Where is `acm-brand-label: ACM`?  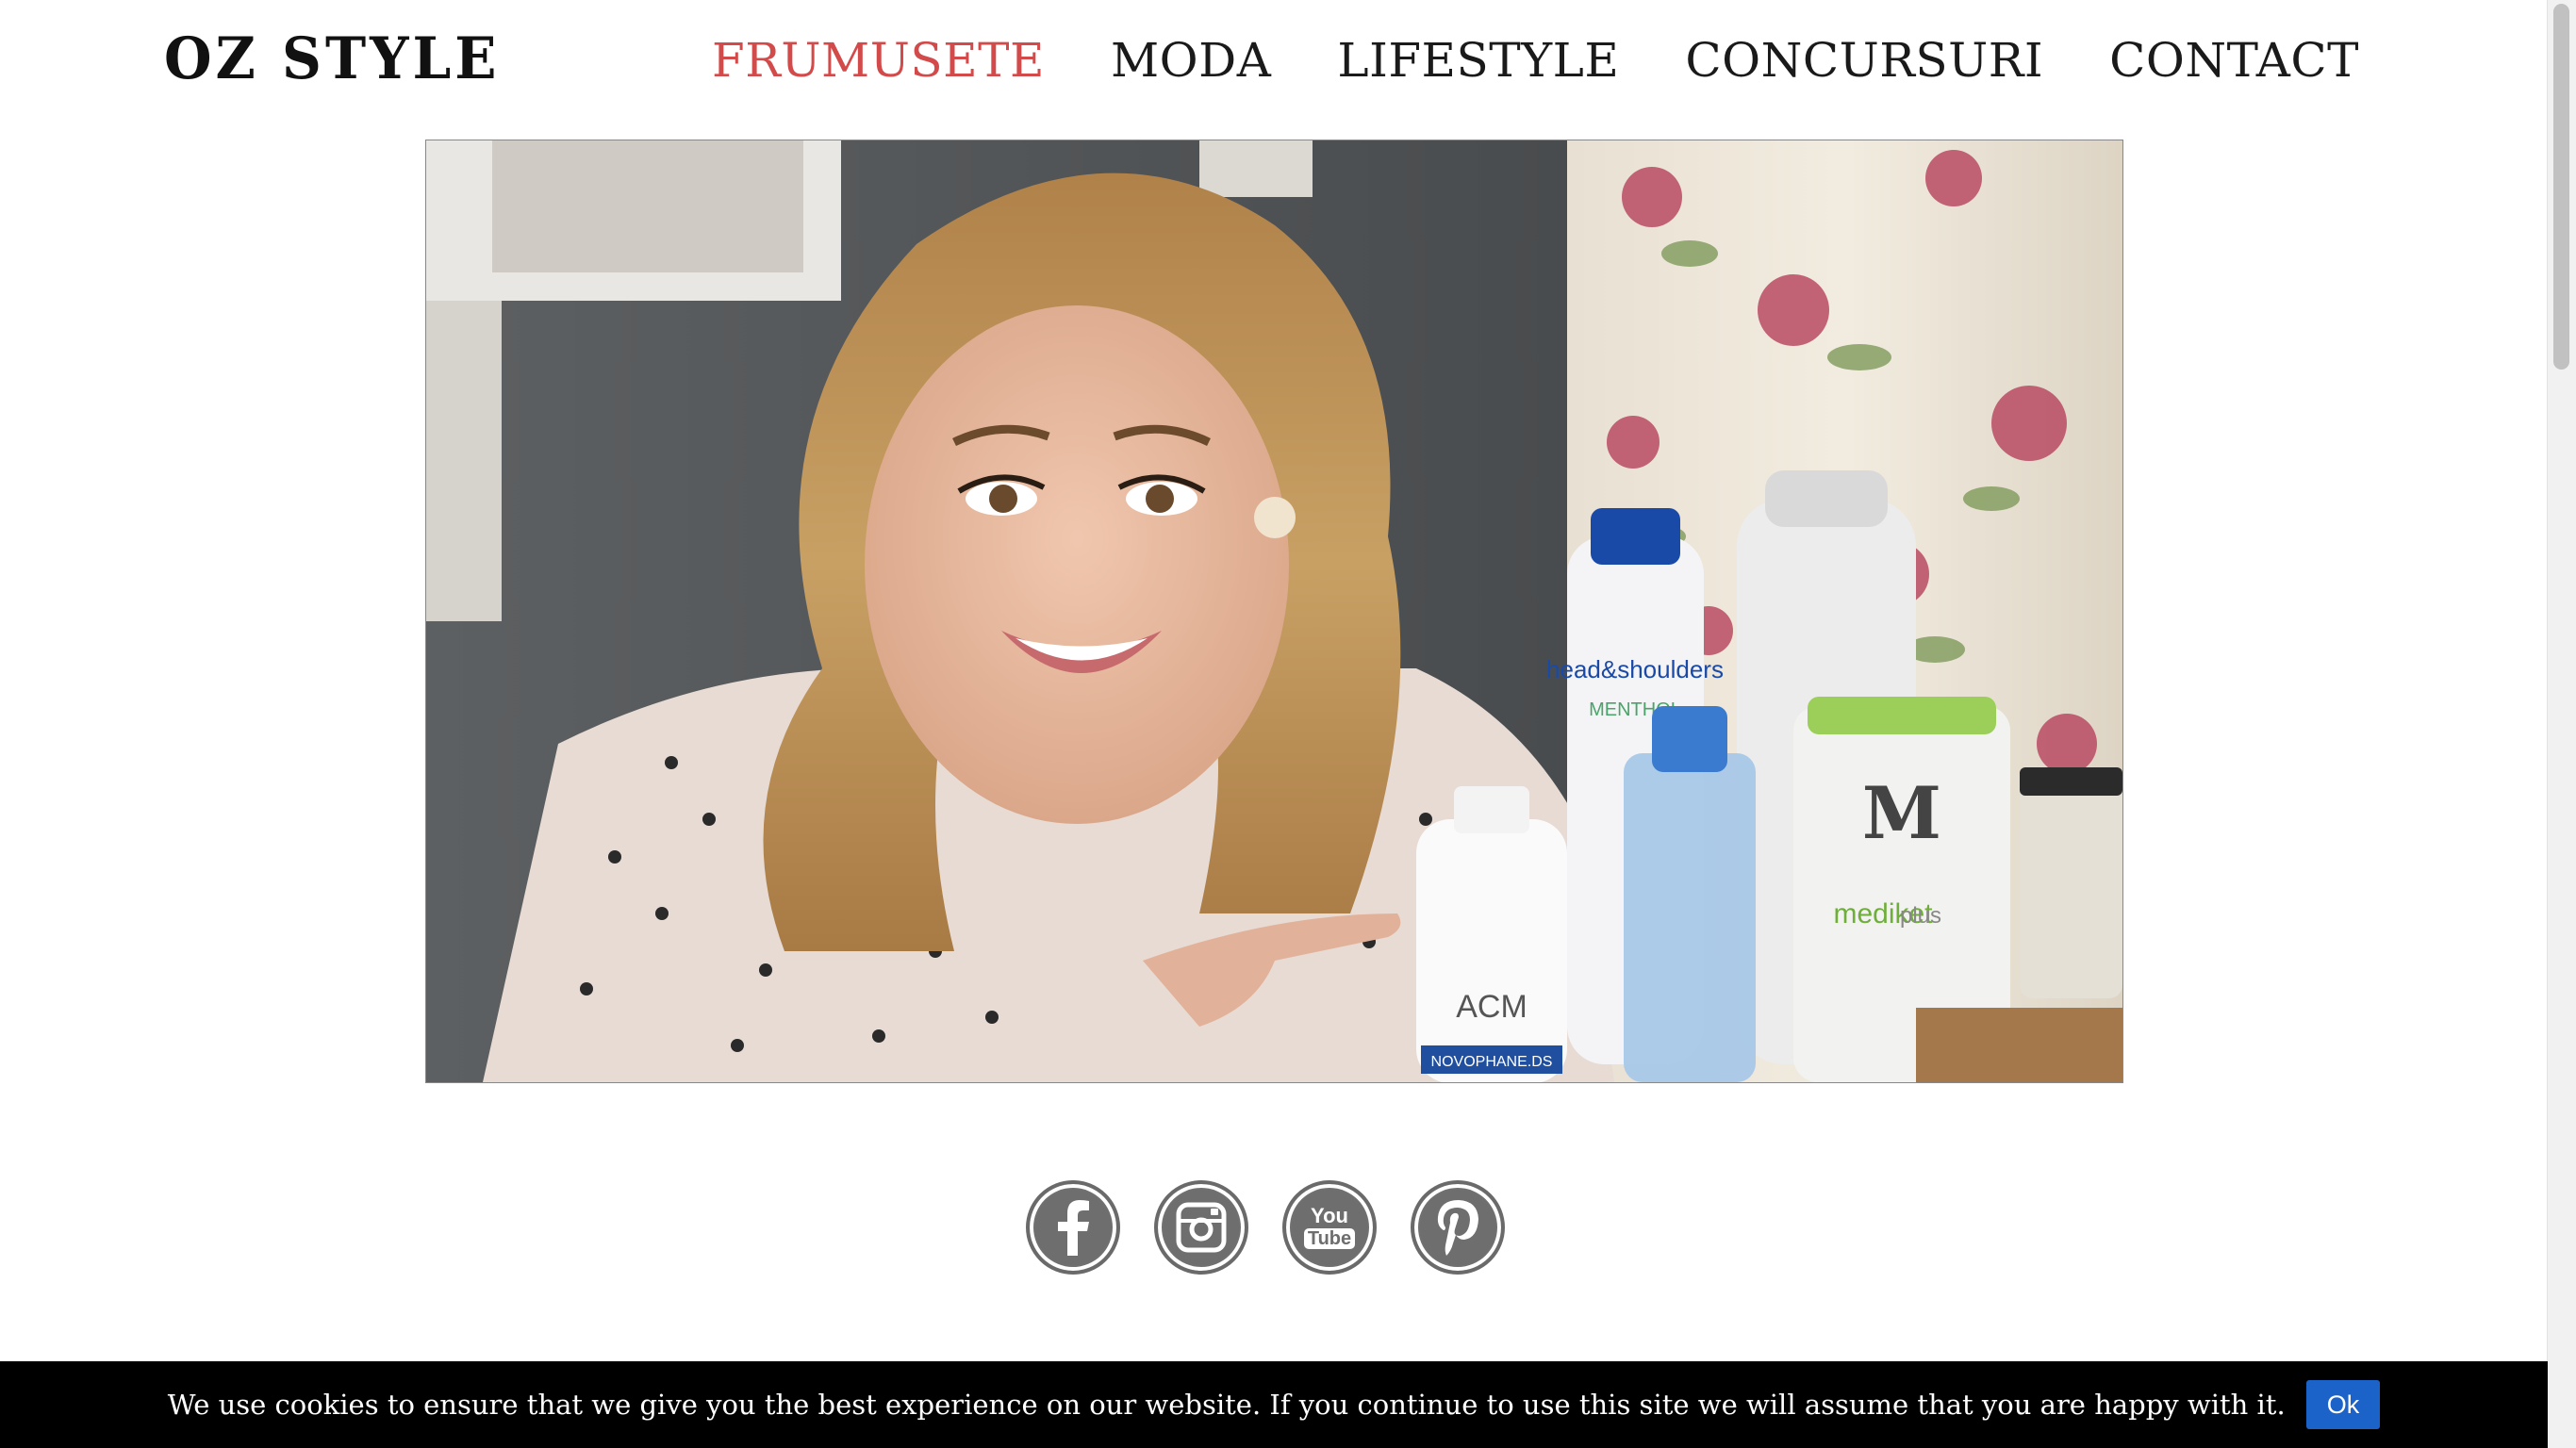
acm-brand-label: ACM is located at coordinates (1491, 1007).